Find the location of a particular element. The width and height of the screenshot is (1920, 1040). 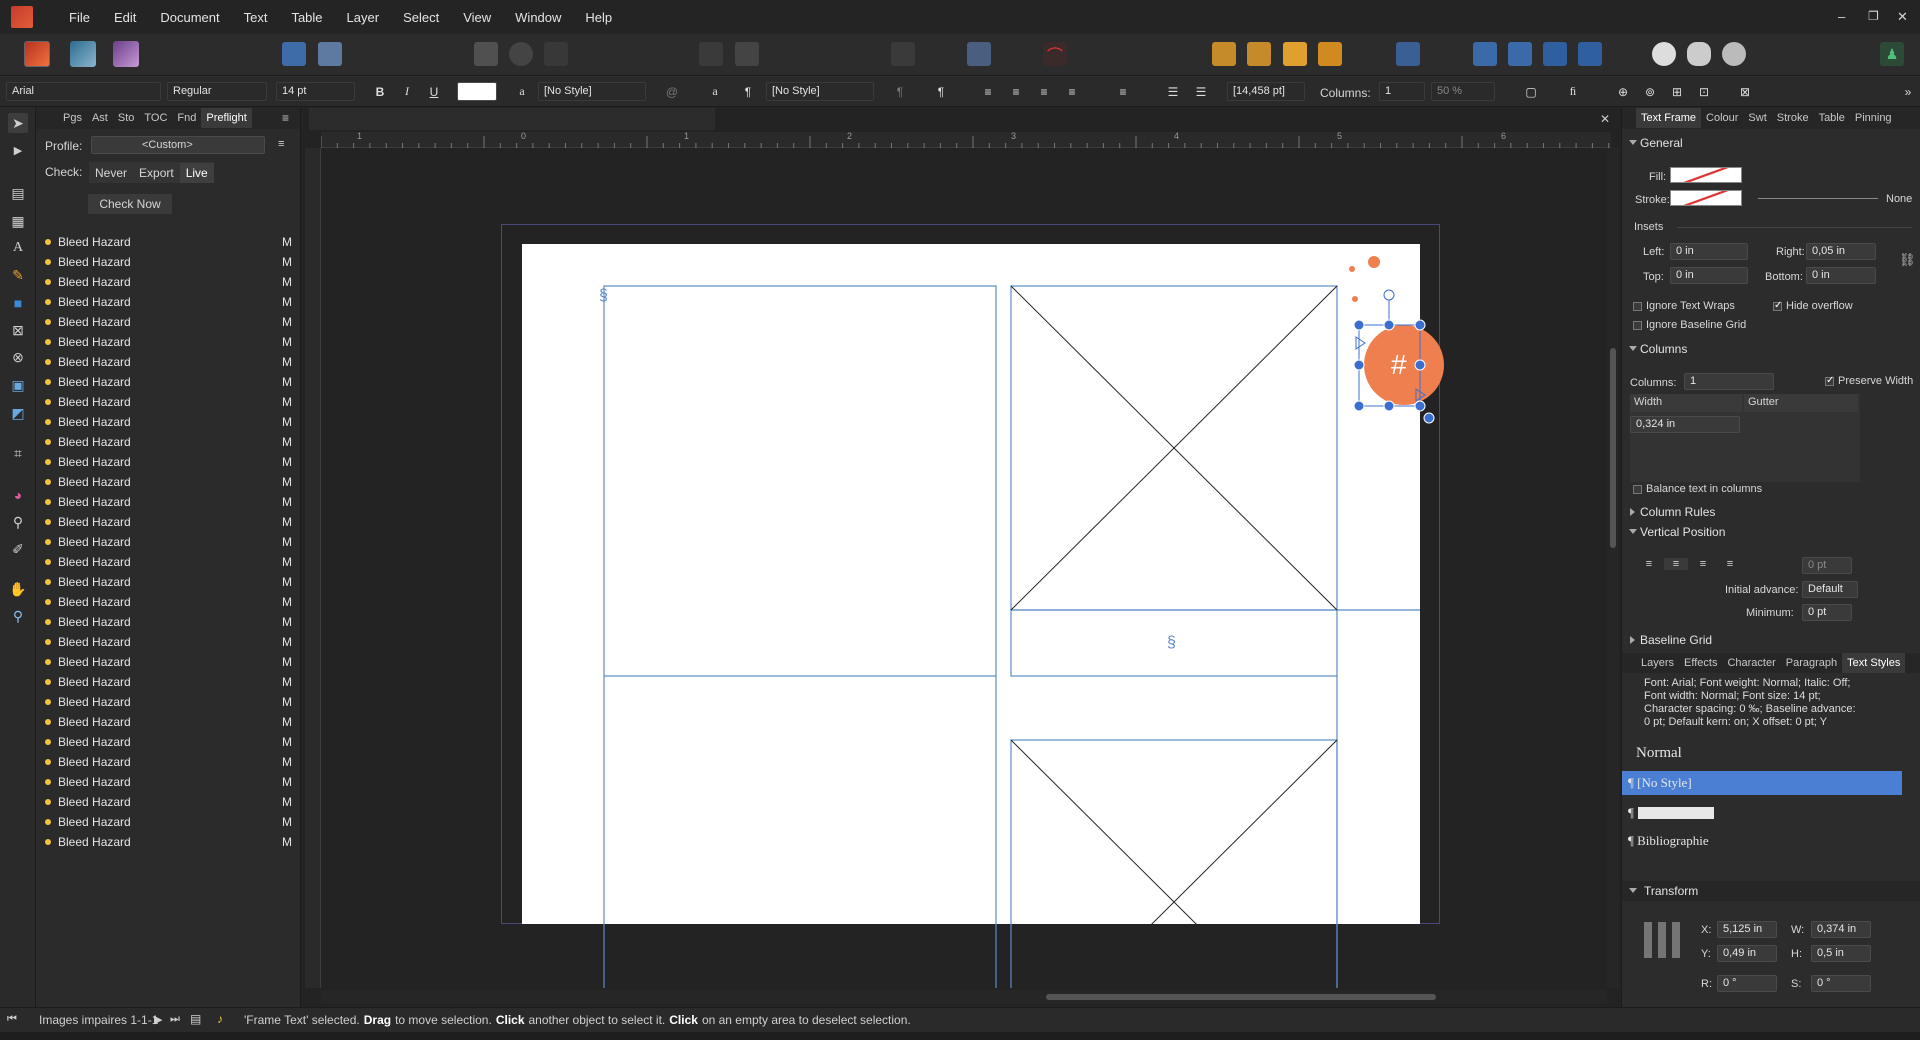

fill-tool-icon: ⚲ is located at coordinates (18, 522).